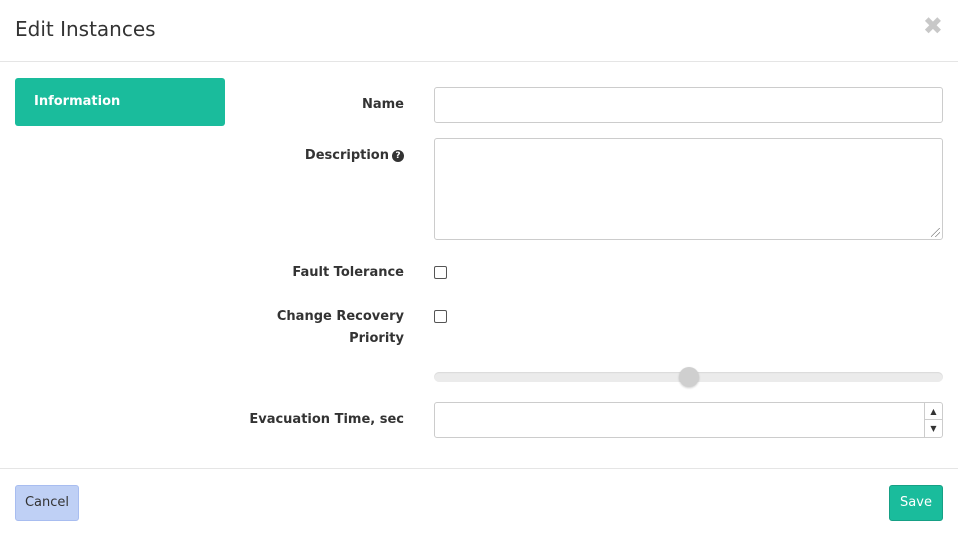 Image resolution: width=958 pixels, height=535 pixels. Describe the element at coordinates (935, 232) in the screenshot. I see `resize-handle-icon` at that location.